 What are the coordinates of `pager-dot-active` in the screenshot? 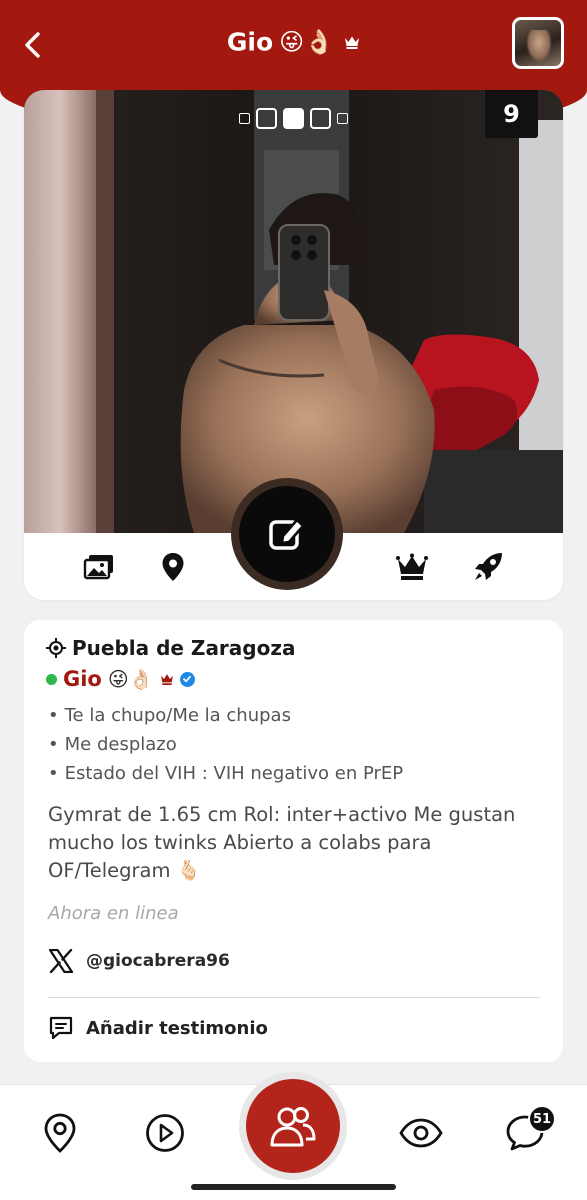 It's located at (293, 118).